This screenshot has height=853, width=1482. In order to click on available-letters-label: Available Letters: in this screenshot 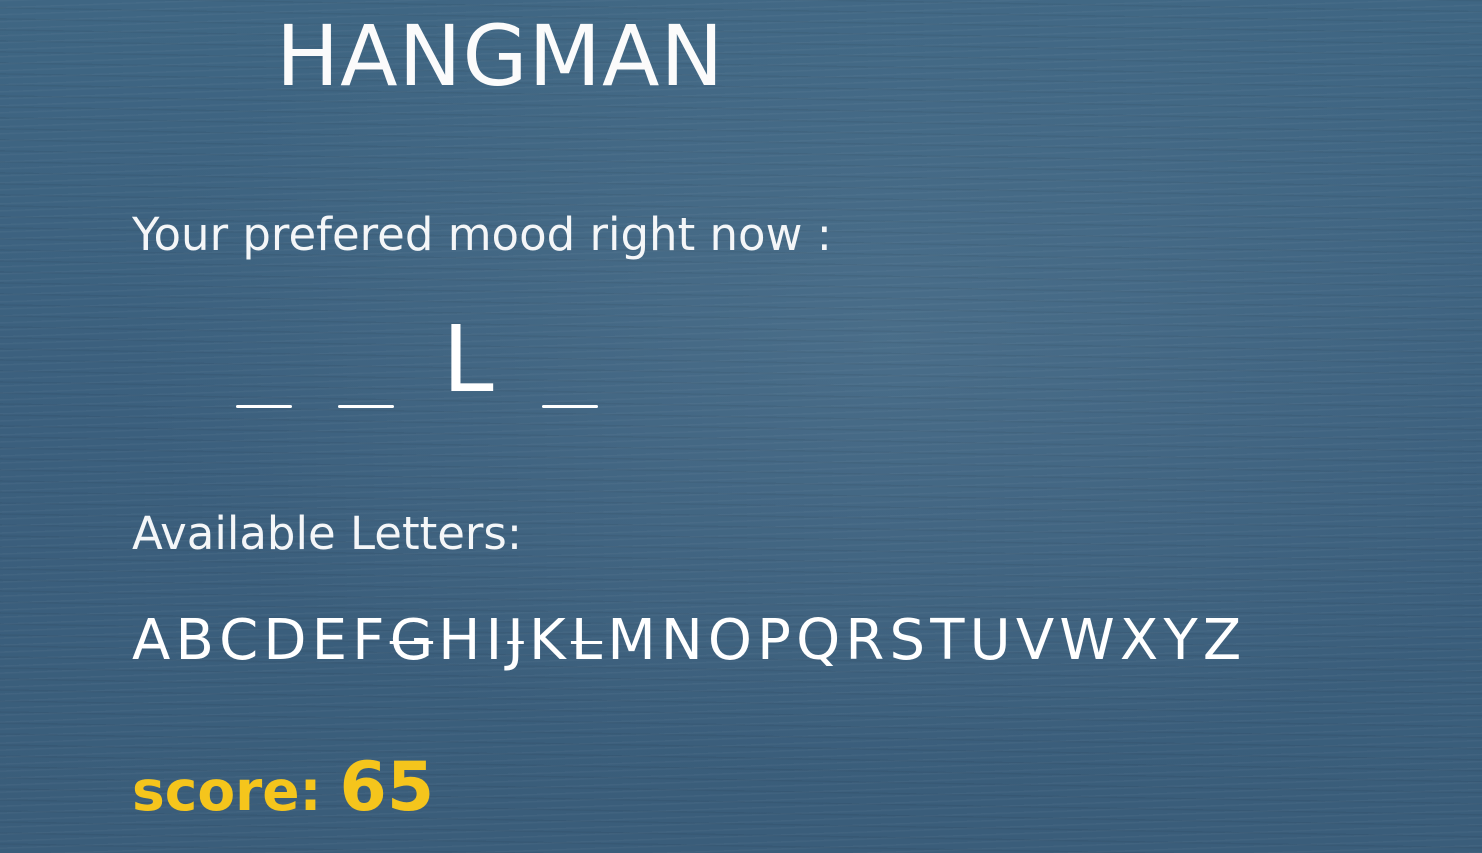, I will do `click(327, 533)`.